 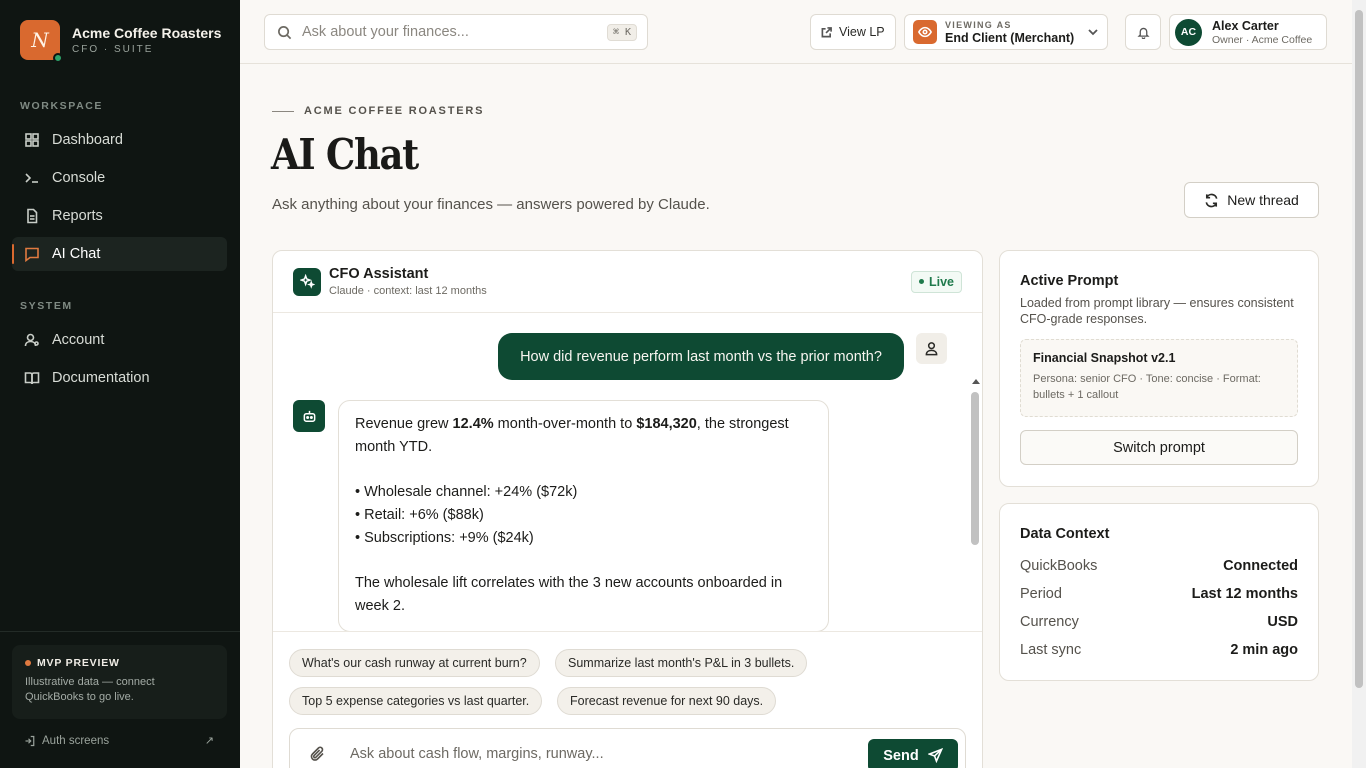 I want to click on scroll-up-icon, so click(x=976, y=381).